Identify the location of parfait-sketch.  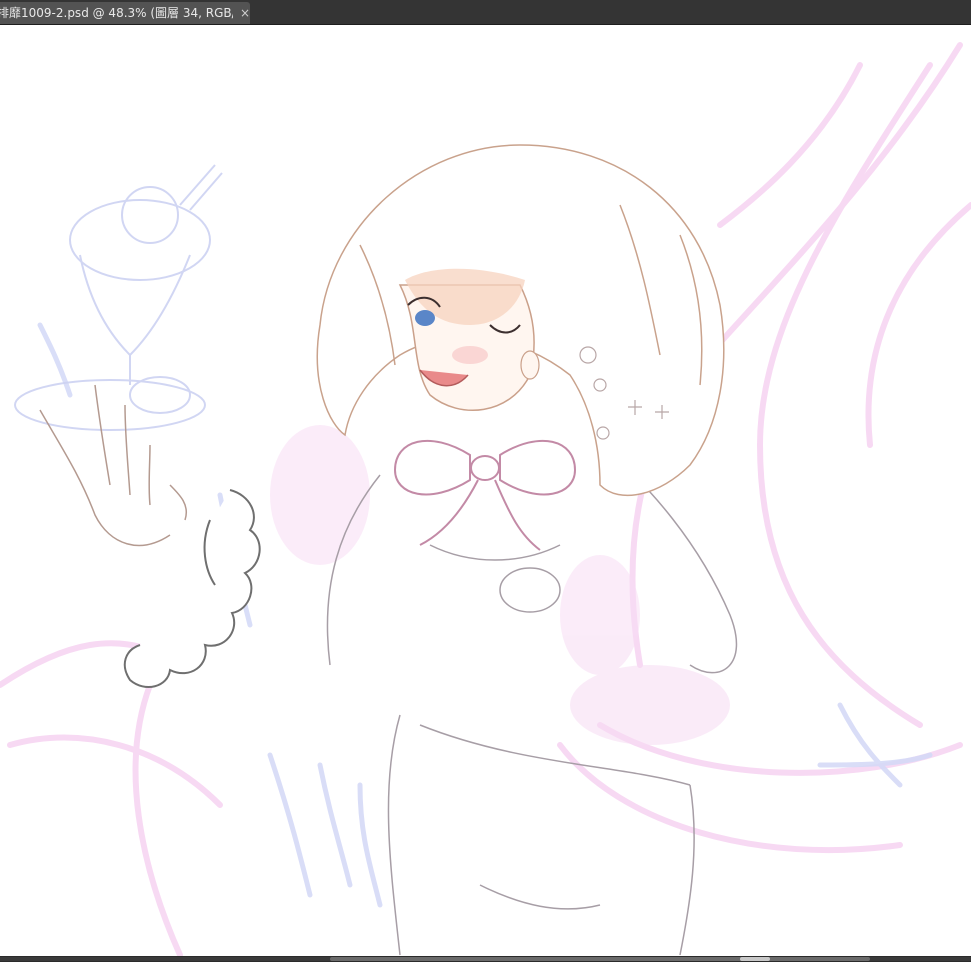
(118, 297).